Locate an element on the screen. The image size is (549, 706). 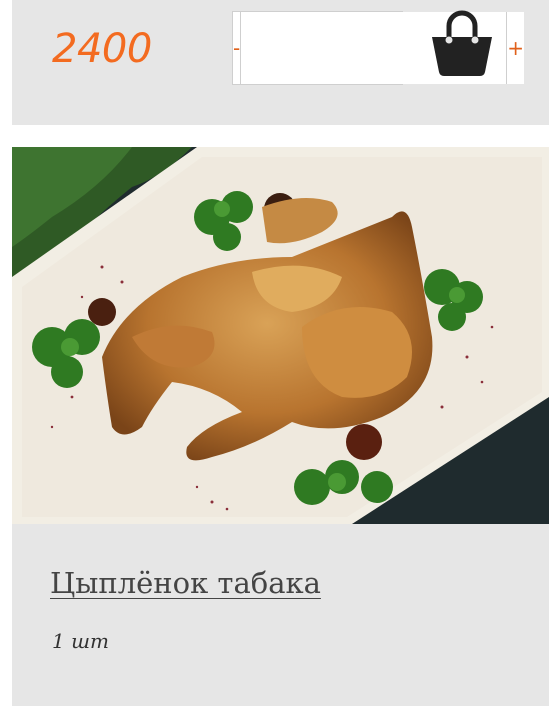
portion-label: 1 шт is located at coordinates (80, 641).